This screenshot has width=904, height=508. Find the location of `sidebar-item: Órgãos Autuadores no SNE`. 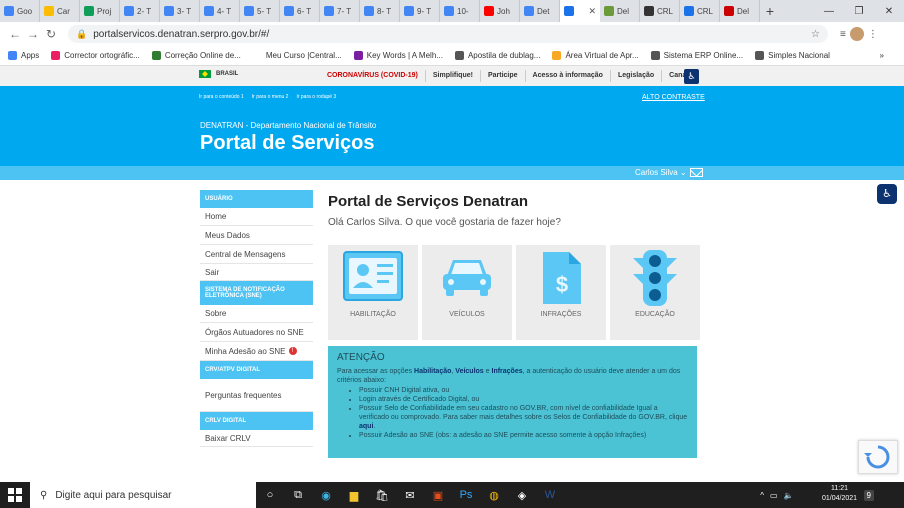

sidebar-item: Órgãos Autuadores no SNE is located at coordinates (256, 332).